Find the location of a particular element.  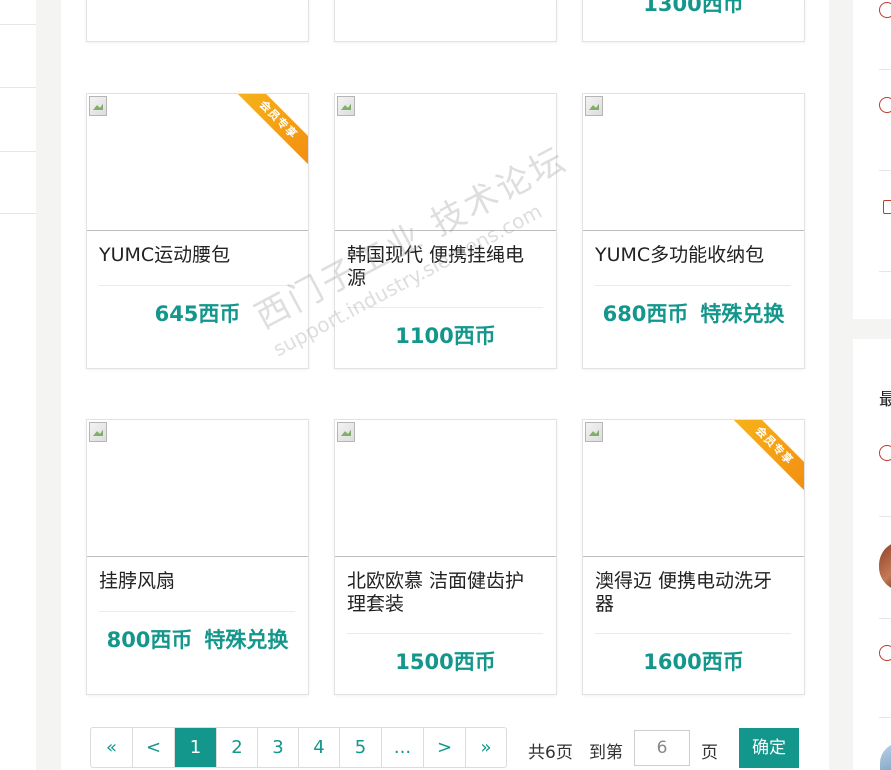

product-card: 会员专享 澳得迈 便携电动洗牙器 1600西币 is located at coordinates (693, 557).